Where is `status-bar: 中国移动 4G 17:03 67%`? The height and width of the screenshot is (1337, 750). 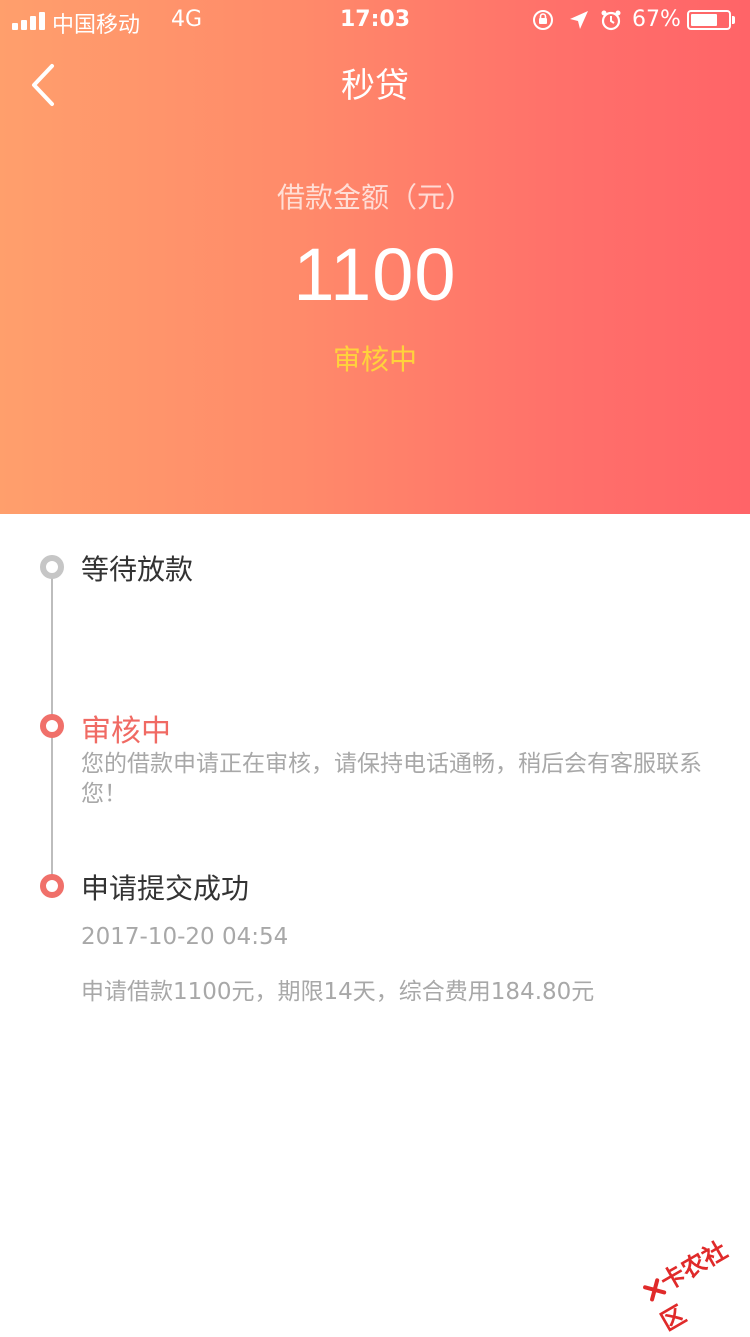 status-bar: 中国移动 4G 17:03 67% is located at coordinates (375, 20).